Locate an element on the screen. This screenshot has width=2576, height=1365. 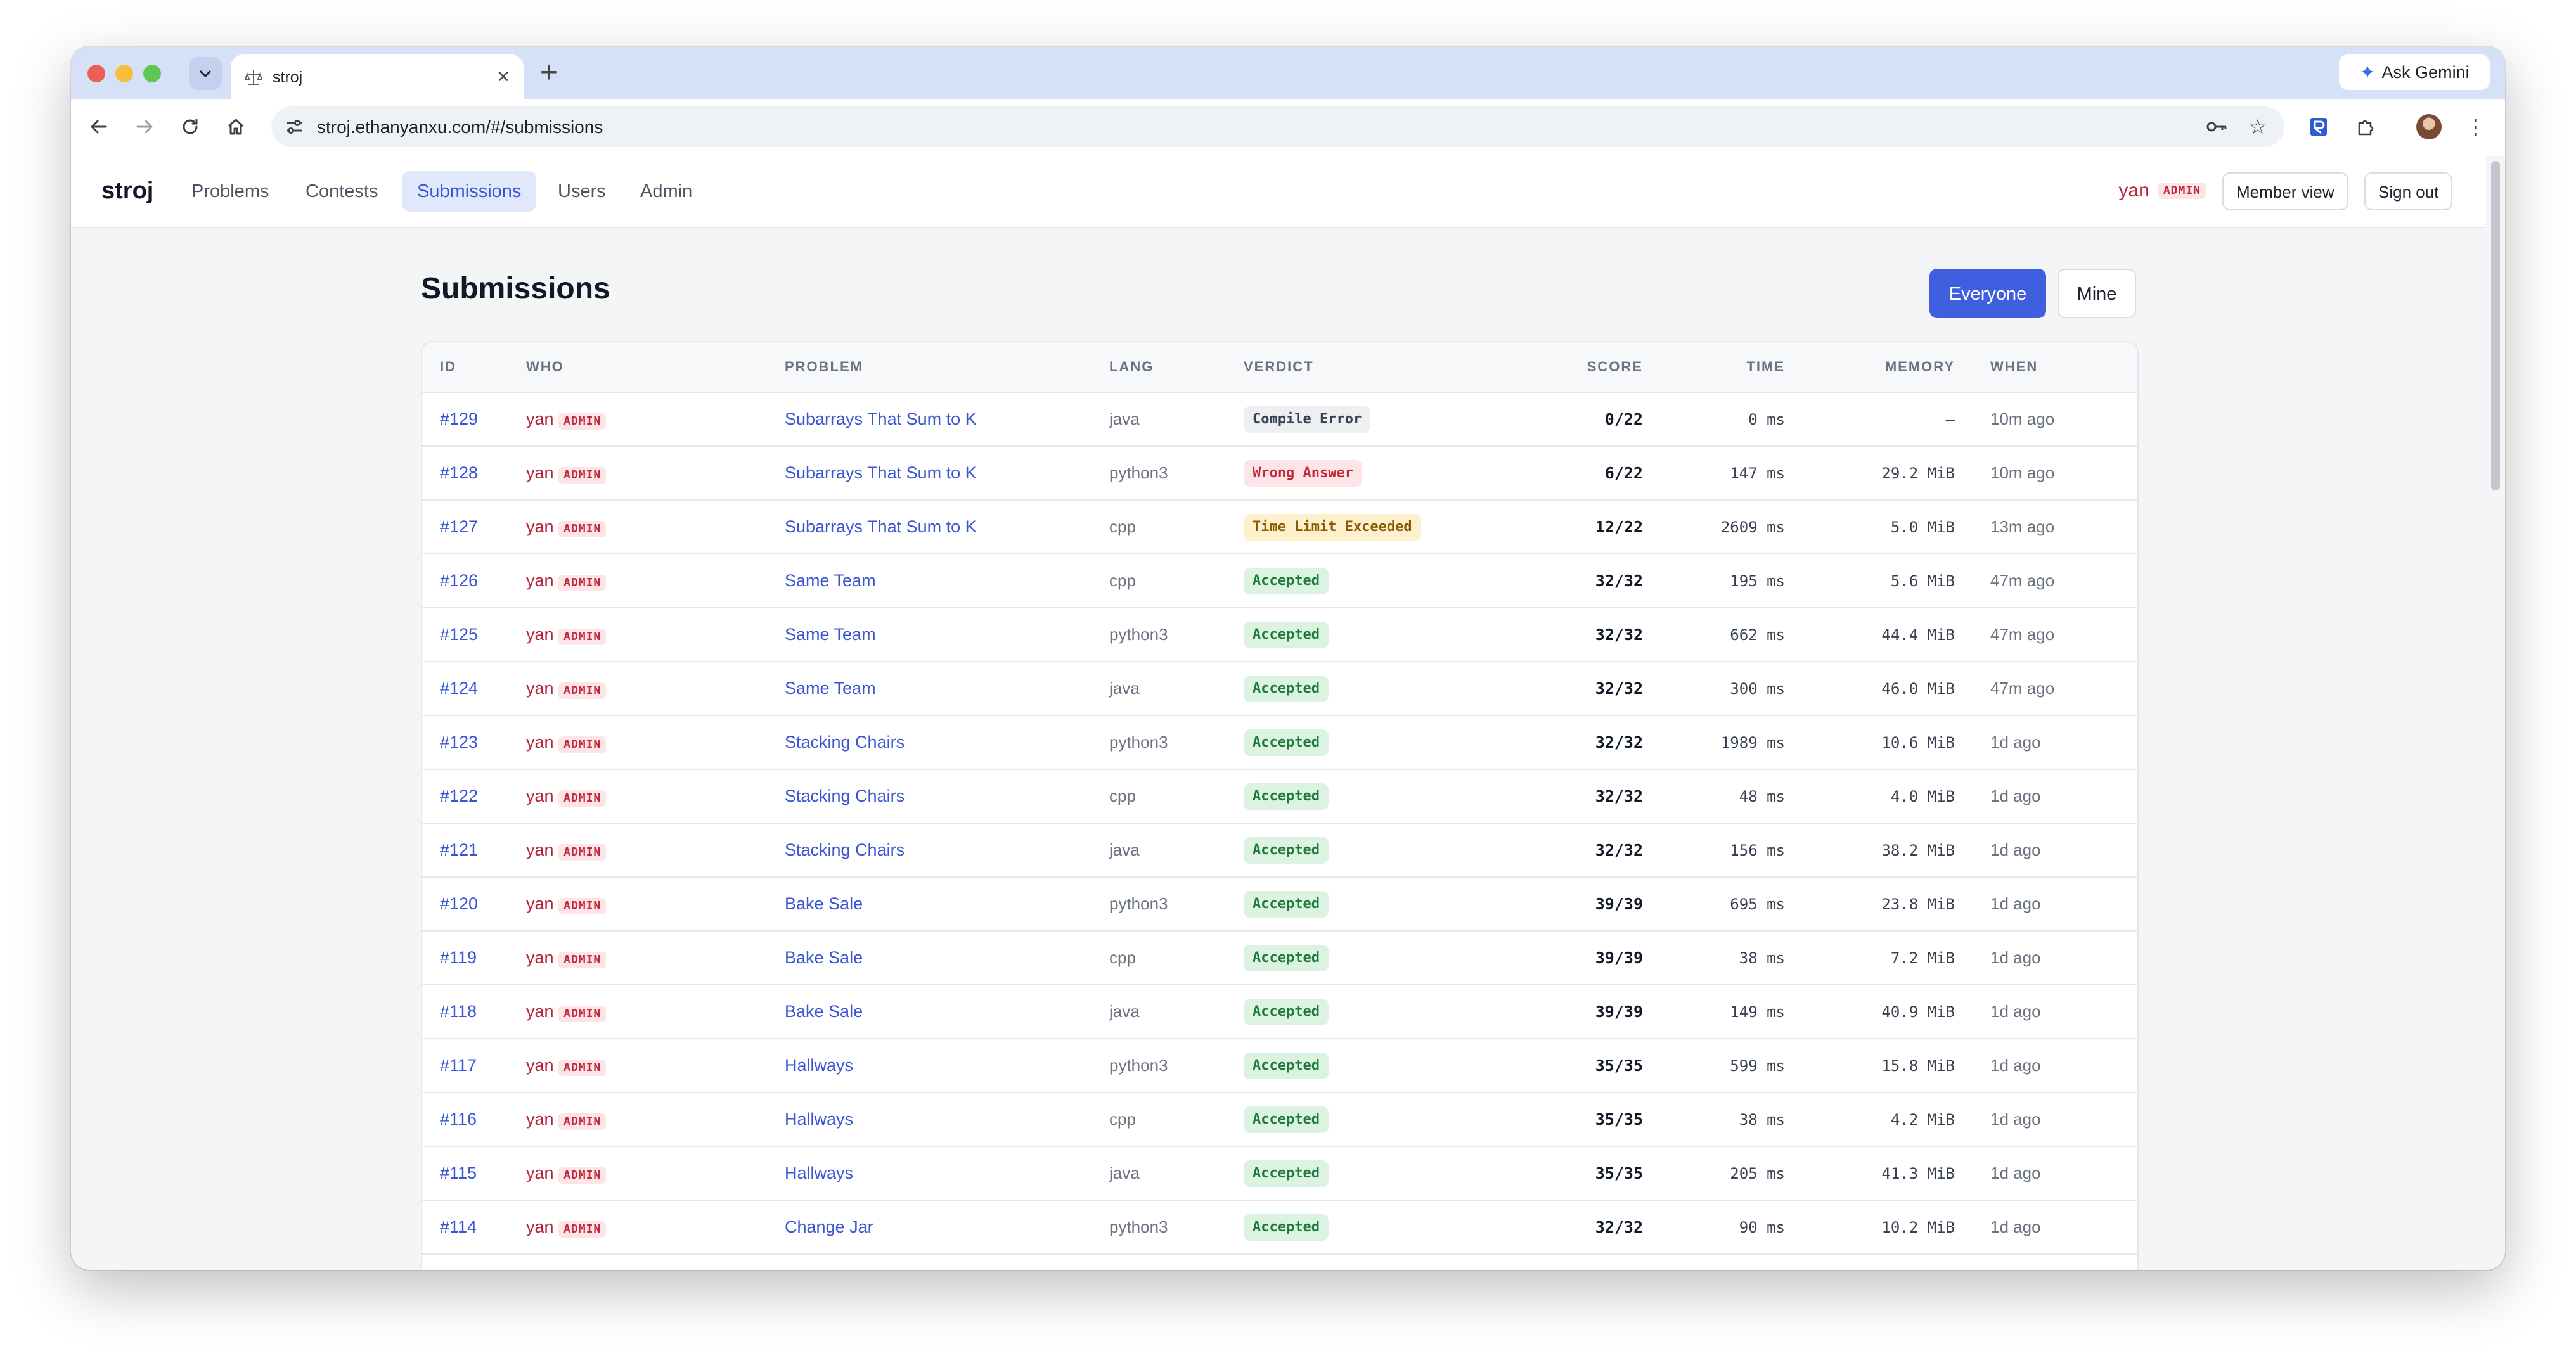
nav-submissions: Submissions is located at coordinates (469, 191).